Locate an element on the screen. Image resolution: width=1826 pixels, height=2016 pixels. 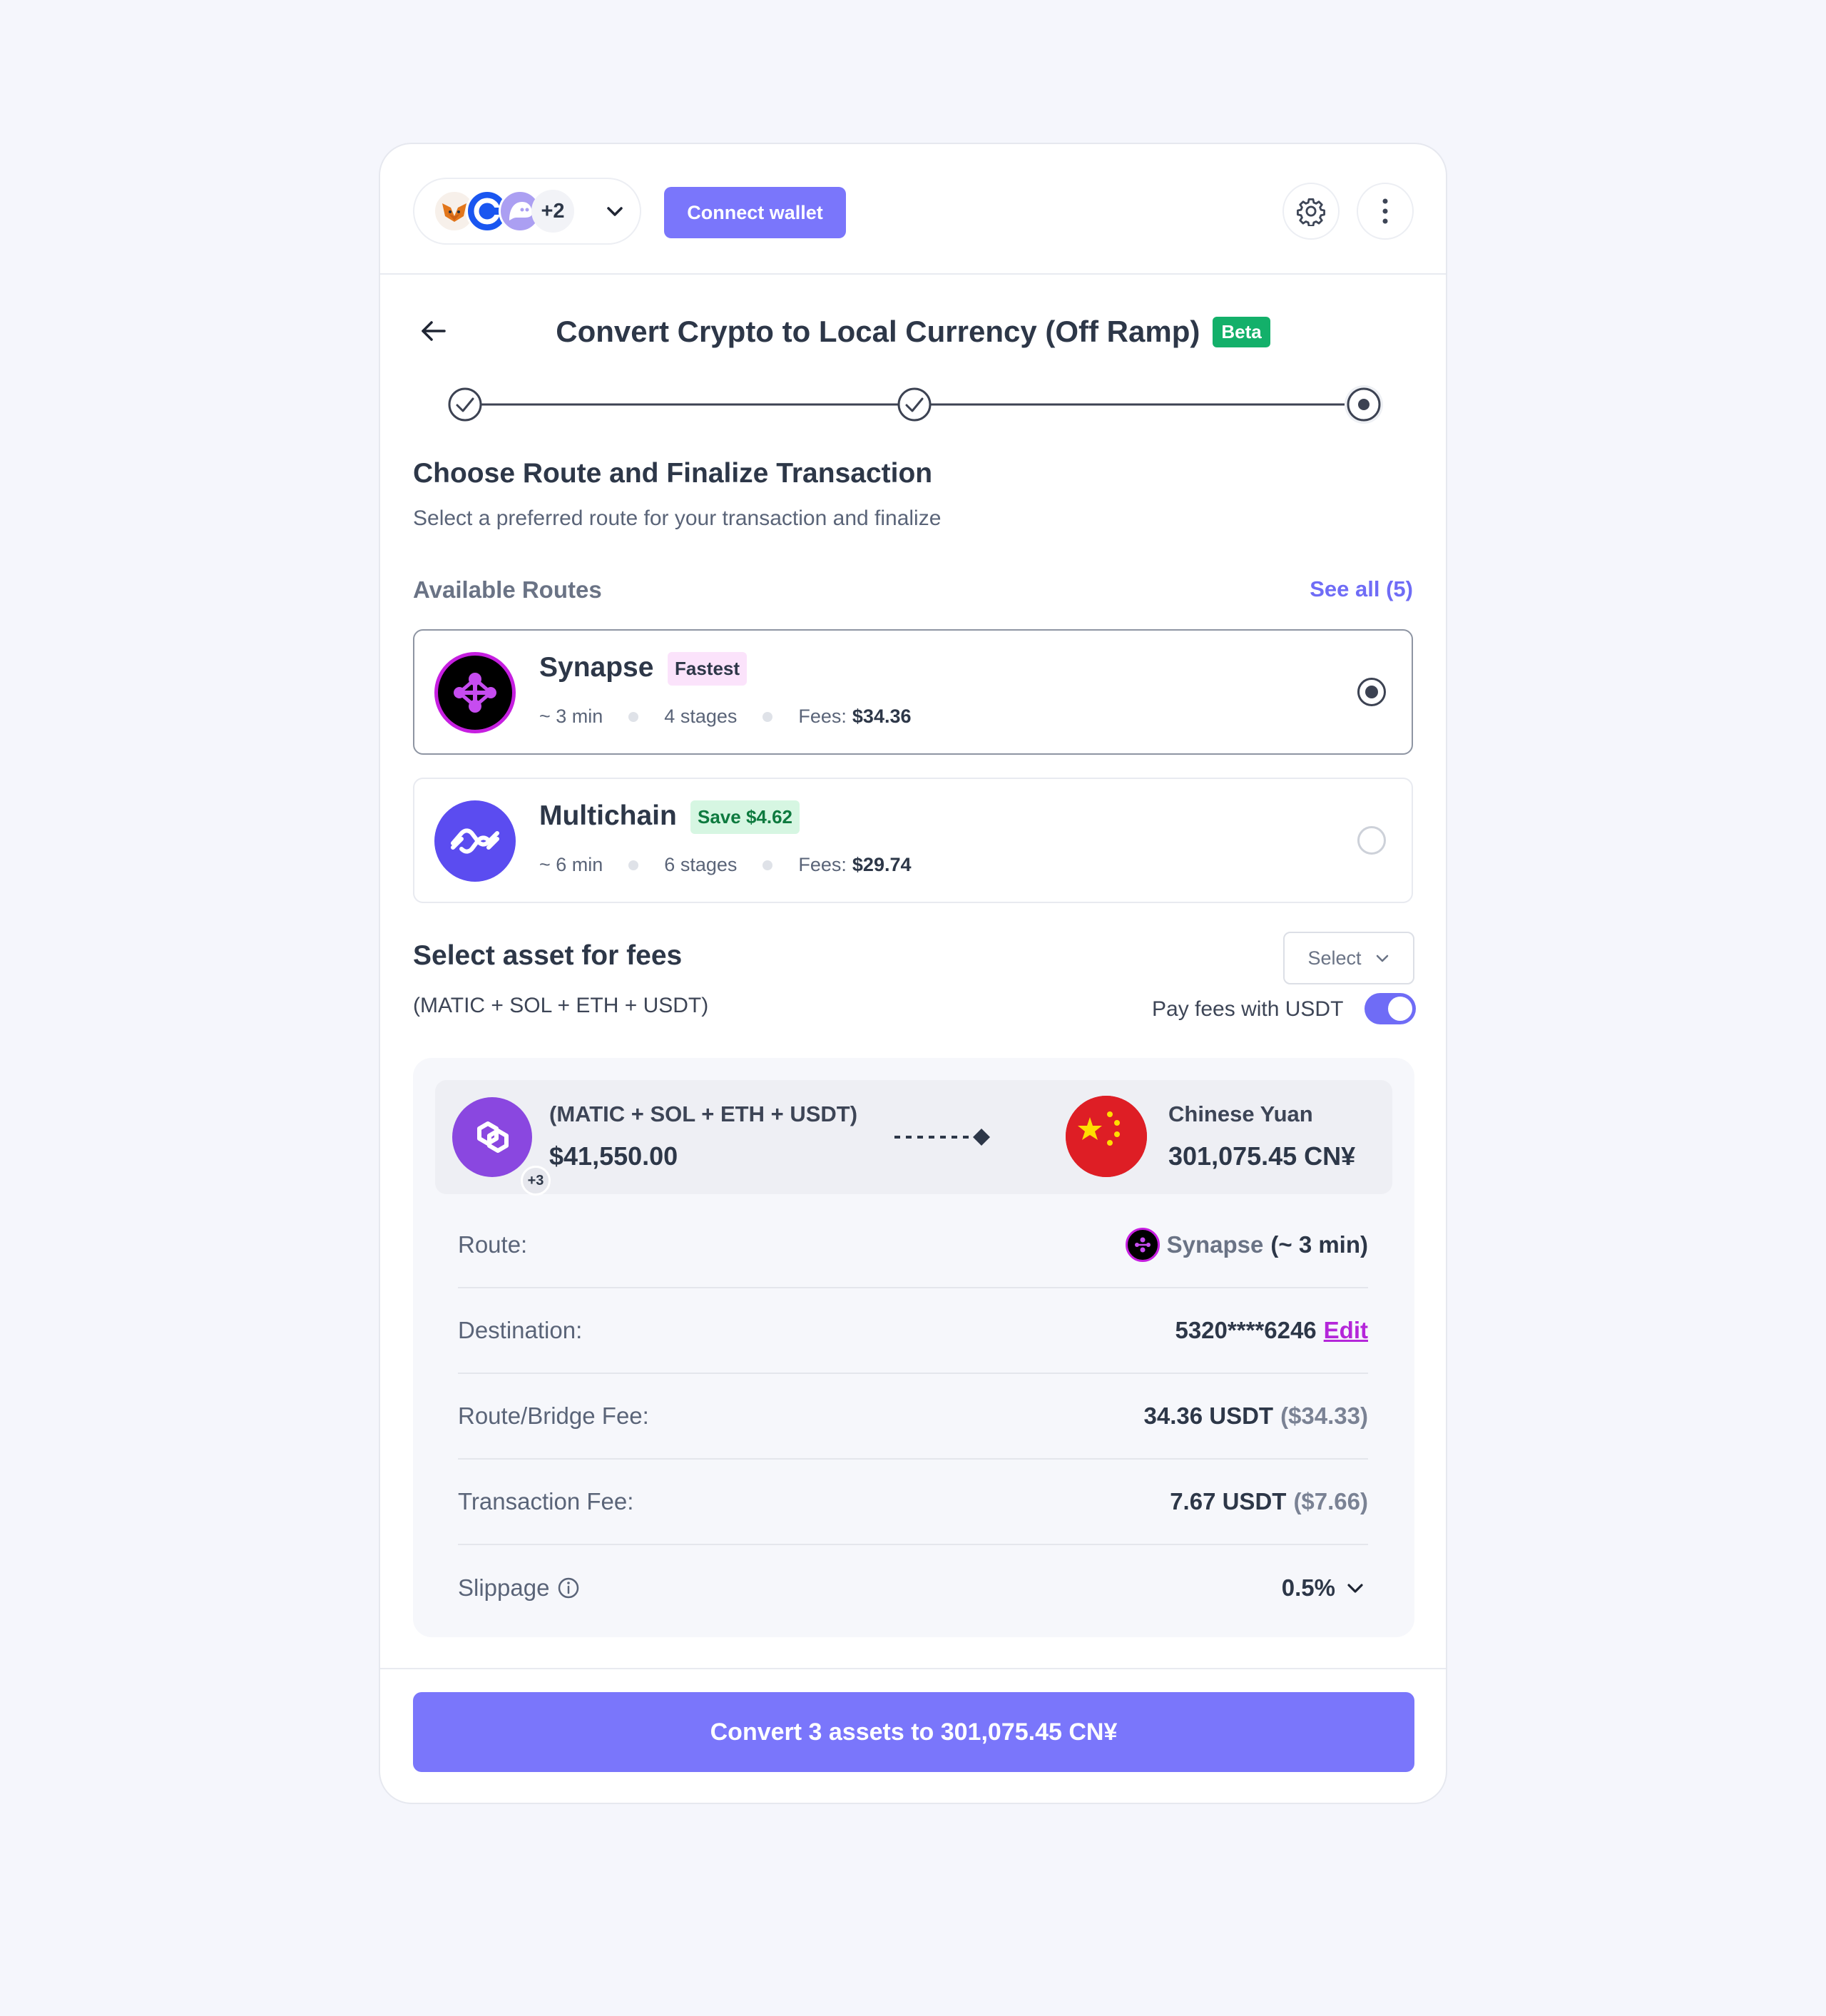
route-fees-value: $29.74 is located at coordinates (882, 864).